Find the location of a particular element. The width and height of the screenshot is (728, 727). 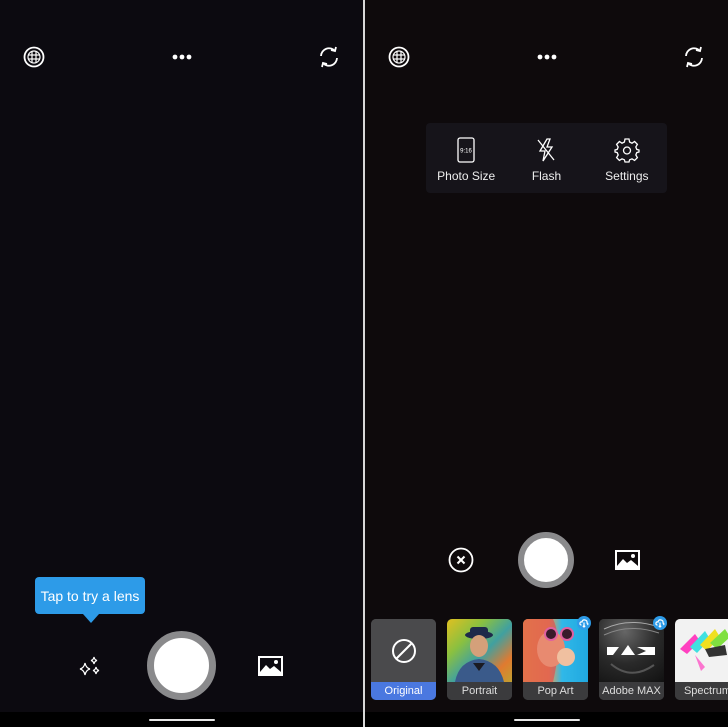

camera-options-menu: 9:16 Photo Size Flash Settings is located at coordinates (546, 158).